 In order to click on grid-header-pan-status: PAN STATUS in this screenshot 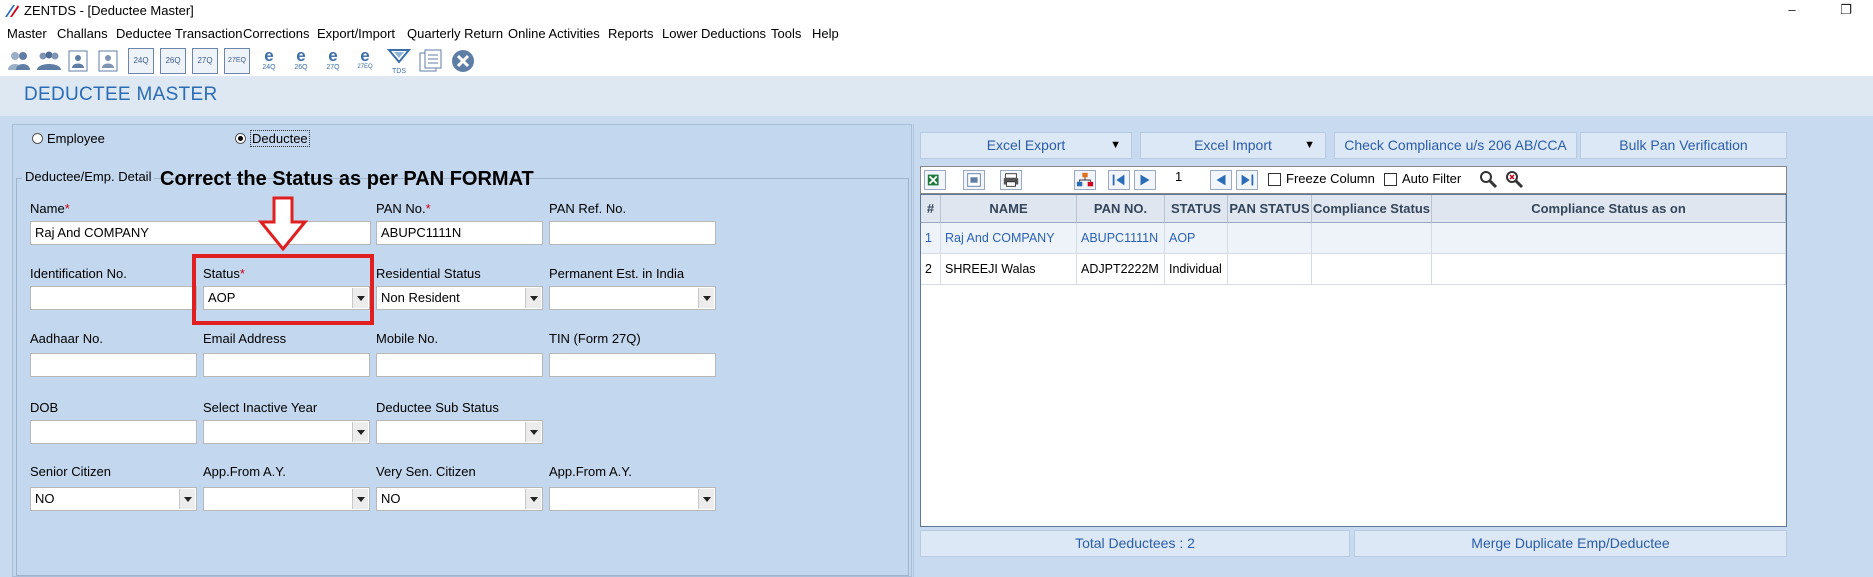, I will do `click(1270, 209)`.